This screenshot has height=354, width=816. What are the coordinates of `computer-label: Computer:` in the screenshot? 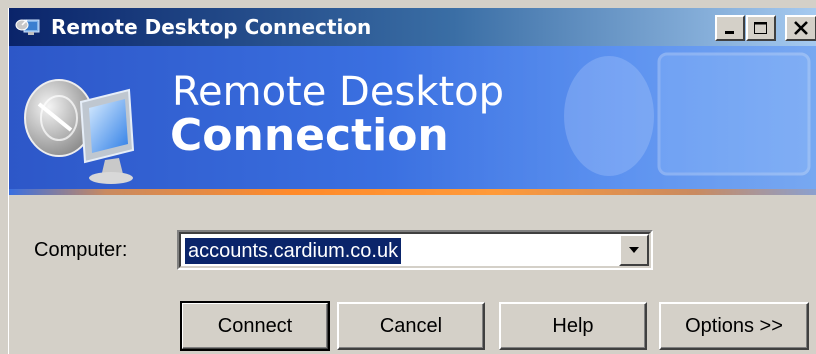 It's located at (81, 250).